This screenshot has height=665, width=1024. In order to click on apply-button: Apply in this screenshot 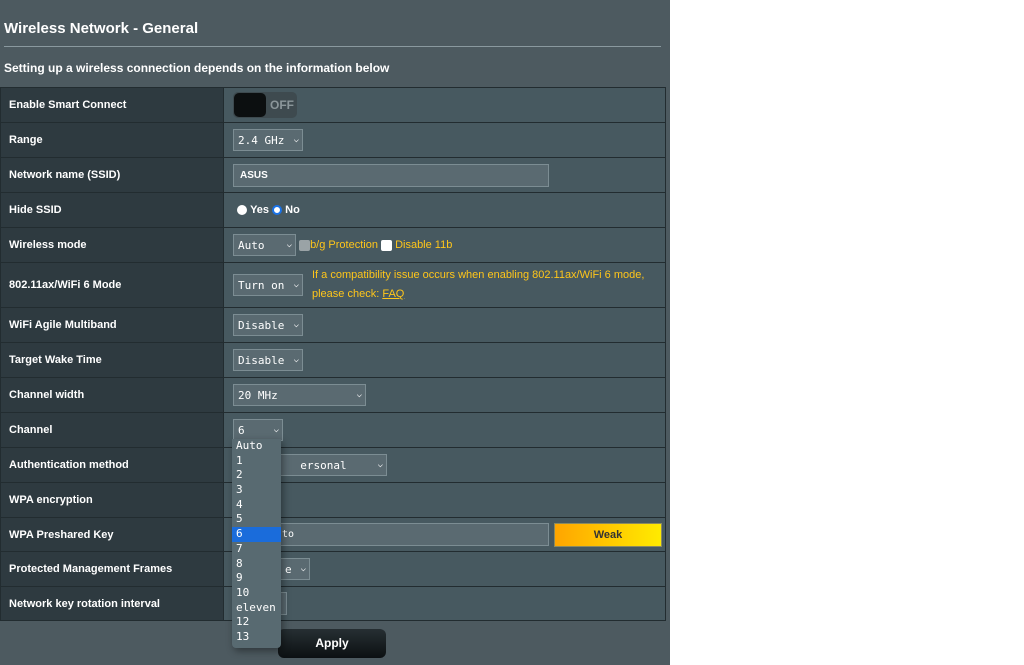, I will do `click(332, 643)`.